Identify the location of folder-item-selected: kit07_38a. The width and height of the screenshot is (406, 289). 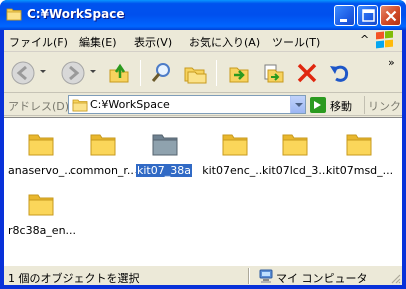
(164, 152).